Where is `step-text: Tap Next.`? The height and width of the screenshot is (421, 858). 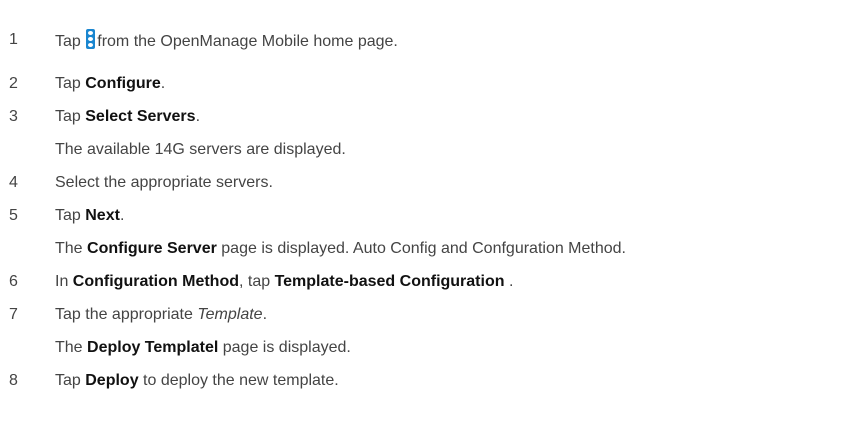 step-text: Tap Next. is located at coordinates (90, 215).